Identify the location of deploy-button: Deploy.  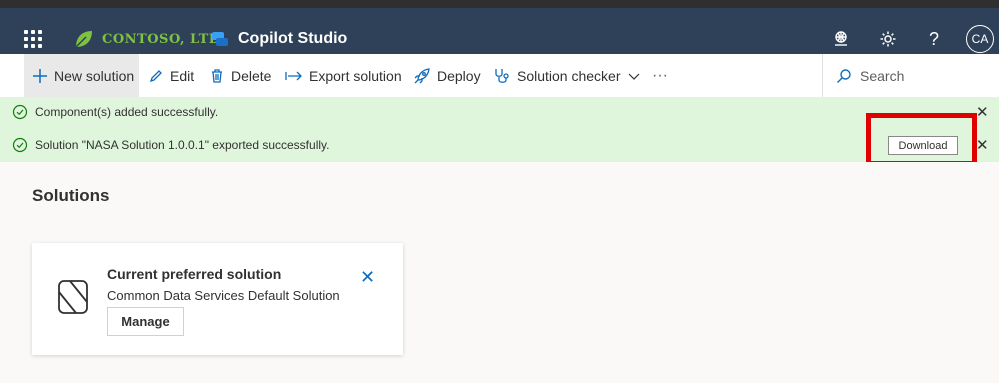
(447, 75).